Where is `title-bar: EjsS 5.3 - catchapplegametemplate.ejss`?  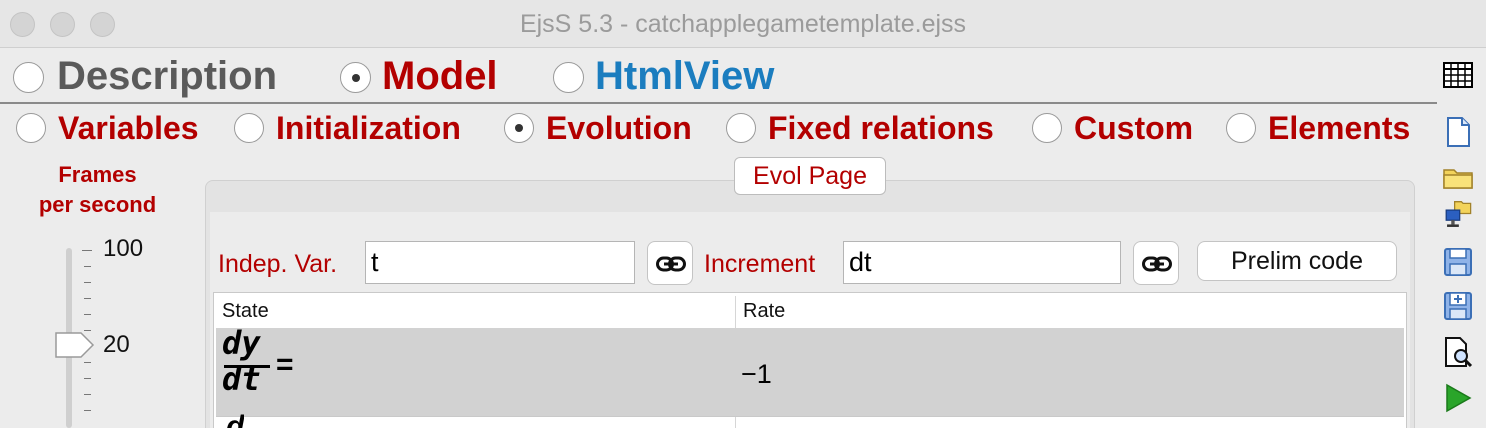 title-bar: EjsS 5.3 - catchapplegametemplate.ejss is located at coordinates (743, 24).